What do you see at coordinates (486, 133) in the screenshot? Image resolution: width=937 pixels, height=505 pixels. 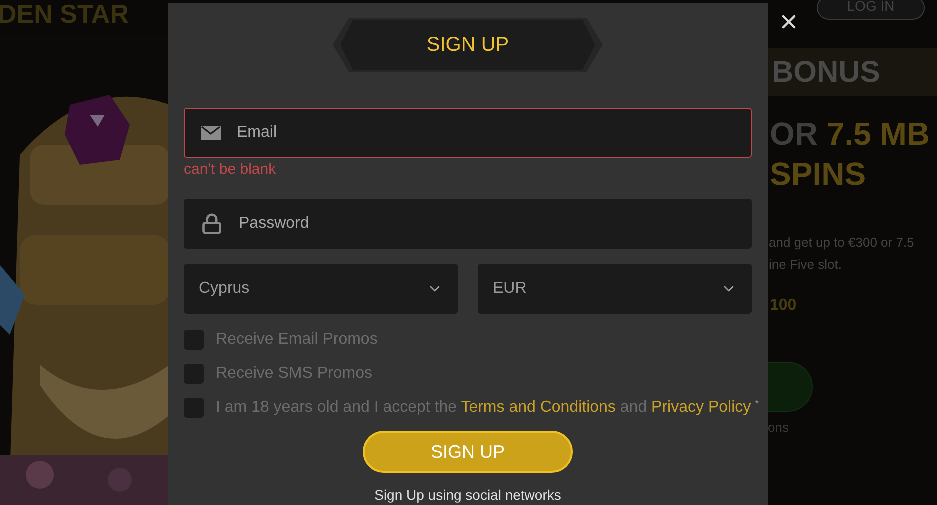 I see `email-input: Email` at bounding box center [486, 133].